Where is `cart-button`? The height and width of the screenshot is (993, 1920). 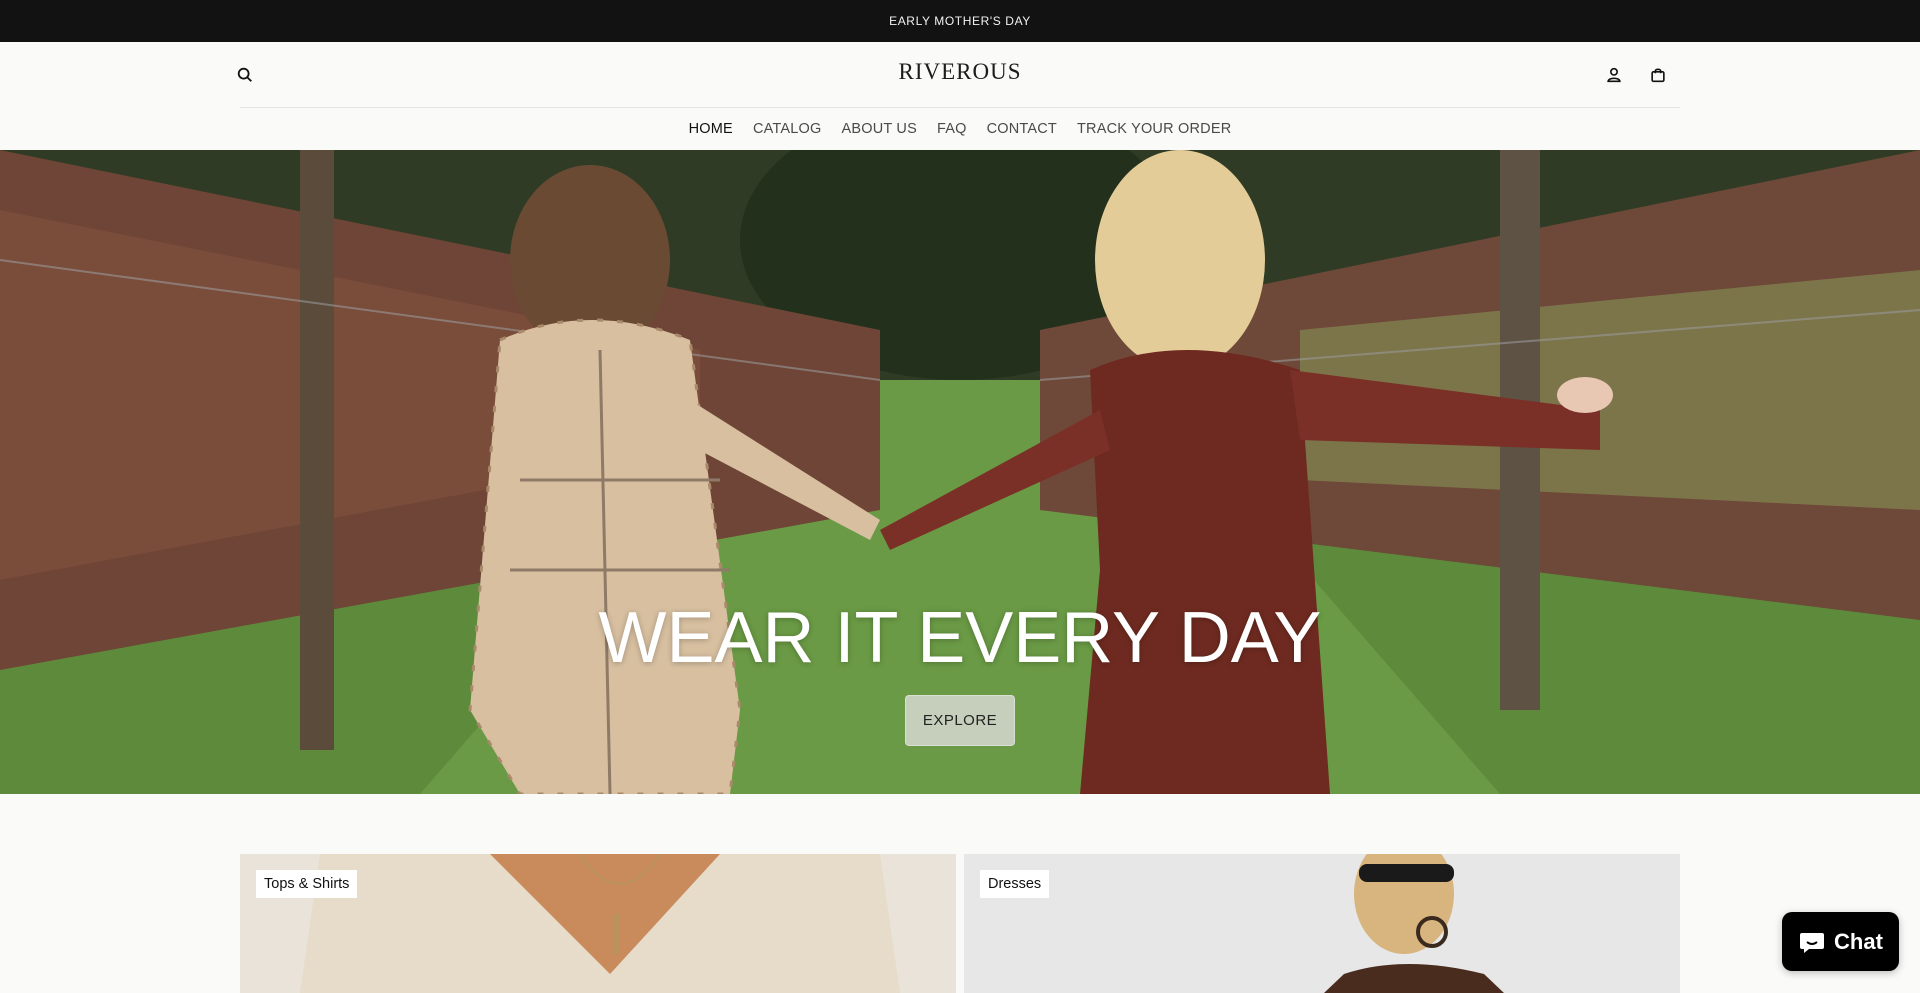 cart-button is located at coordinates (1658, 75).